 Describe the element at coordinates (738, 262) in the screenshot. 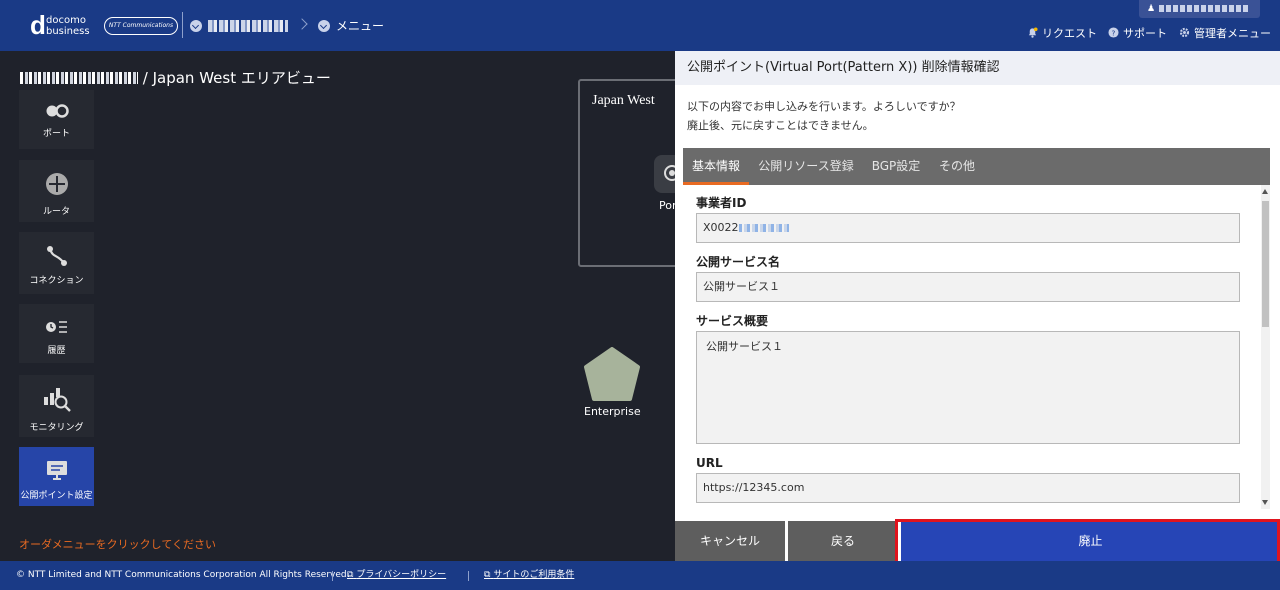

I see `service-name-label: 公開サービス名` at that location.